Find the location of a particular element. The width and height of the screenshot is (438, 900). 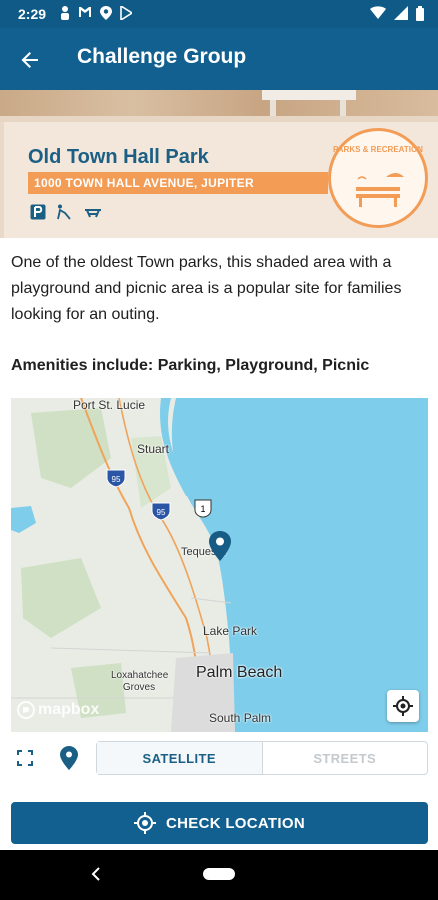

crosshair-icon is located at coordinates (403, 706).